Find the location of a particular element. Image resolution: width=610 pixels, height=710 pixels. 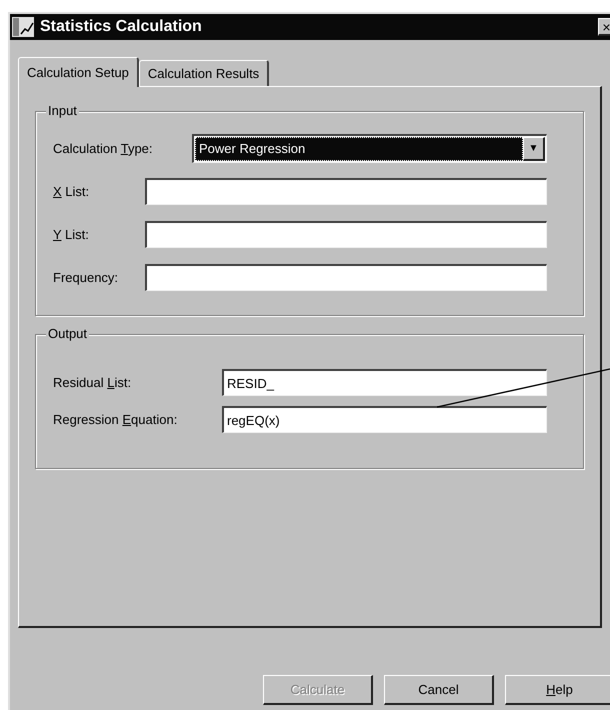

field-label: Y List: is located at coordinates (71, 235).